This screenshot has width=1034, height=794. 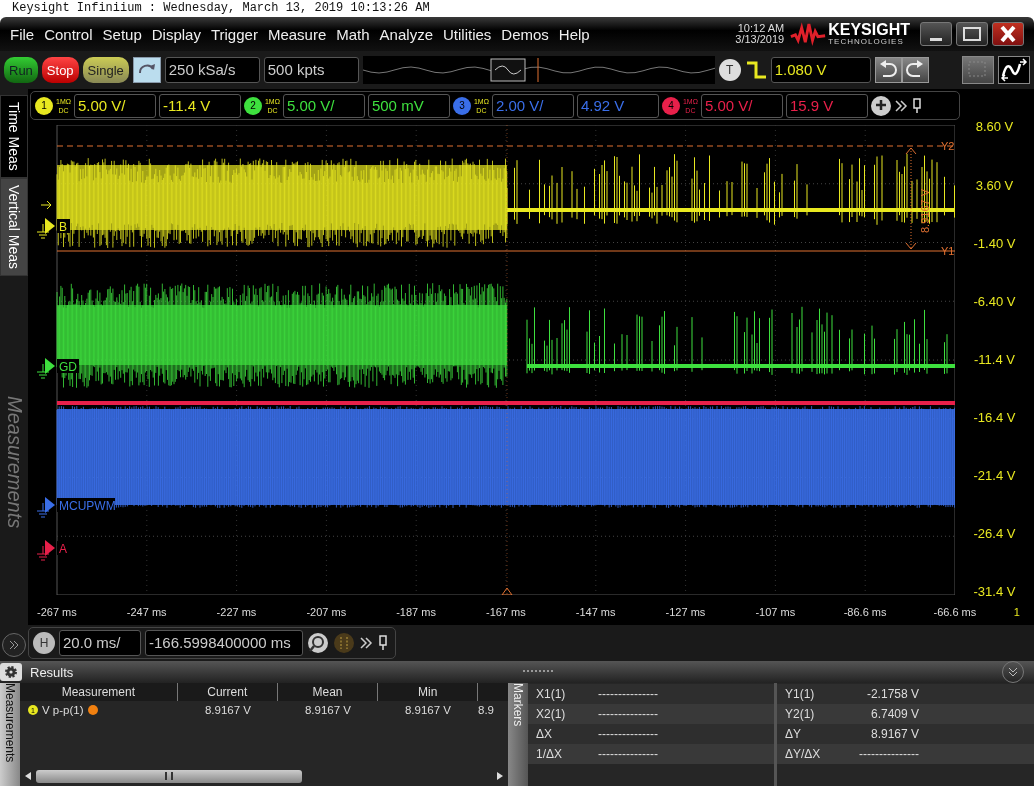 I want to click on x-axis-label: -107 ms, so click(x=775, y=612).